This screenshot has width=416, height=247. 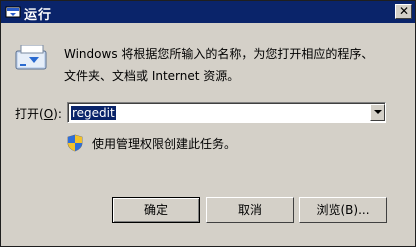 I want to click on open-label-prefix: 打开(, so click(x=29, y=114).